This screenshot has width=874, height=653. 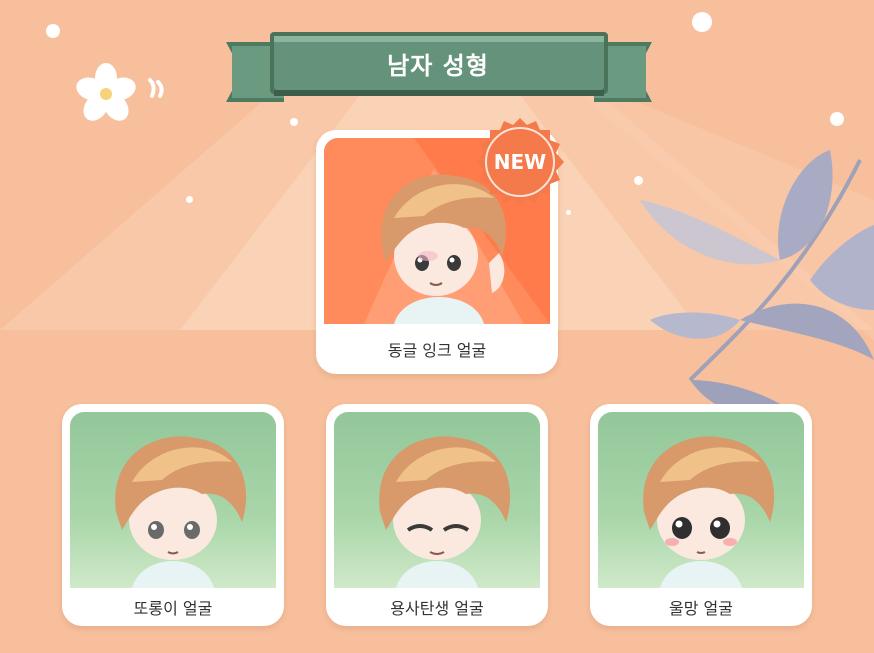 What do you see at coordinates (173, 608) in the screenshot?
I see `face-card-label: 또롱이 얼굴` at bounding box center [173, 608].